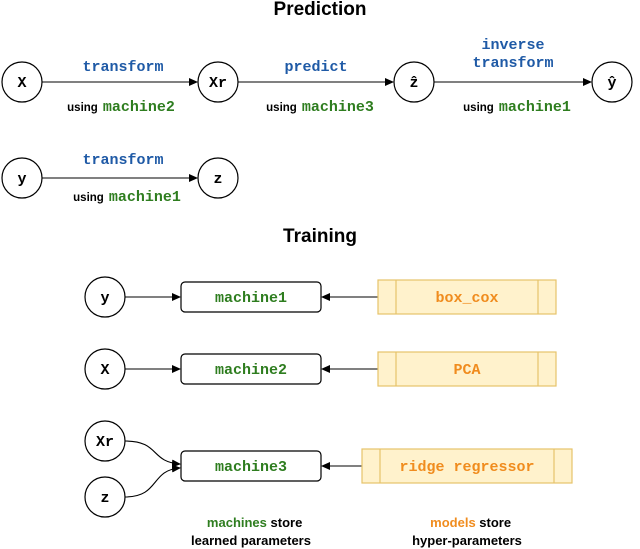 Image resolution: width=640 pixels, height=549 pixels. I want to click on legend-machines-line2: learned parameters, so click(251, 540).